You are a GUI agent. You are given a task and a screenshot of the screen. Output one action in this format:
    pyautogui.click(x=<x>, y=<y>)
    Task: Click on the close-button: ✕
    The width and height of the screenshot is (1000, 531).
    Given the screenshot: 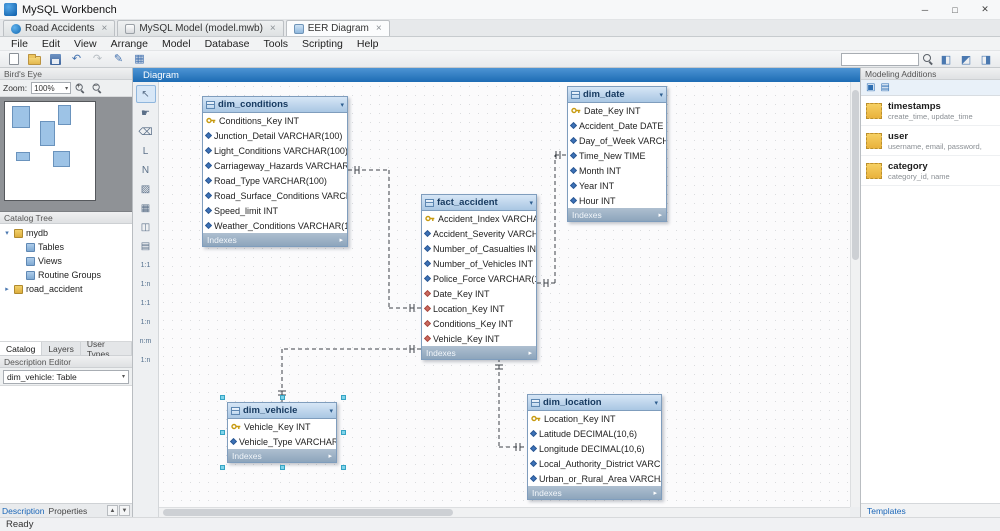 What is the action you would take?
    pyautogui.click(x=985, y=9)
    